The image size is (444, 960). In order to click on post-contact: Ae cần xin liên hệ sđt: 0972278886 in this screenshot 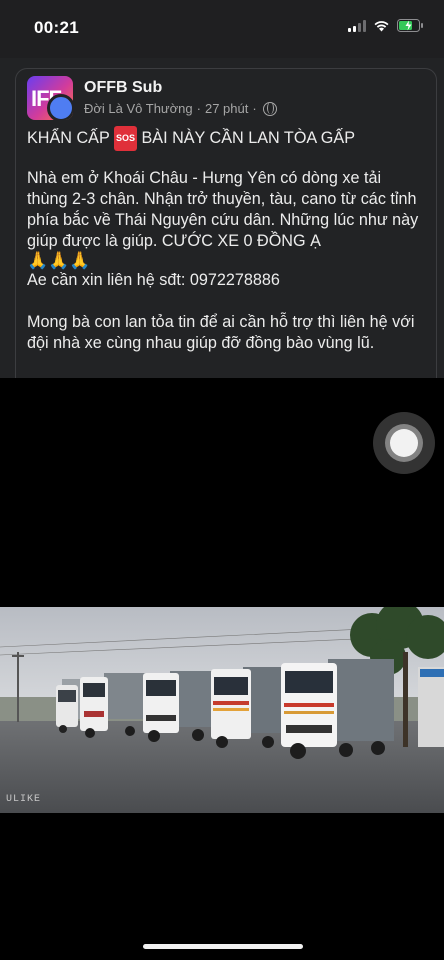, I will do `click(224, 280)`.